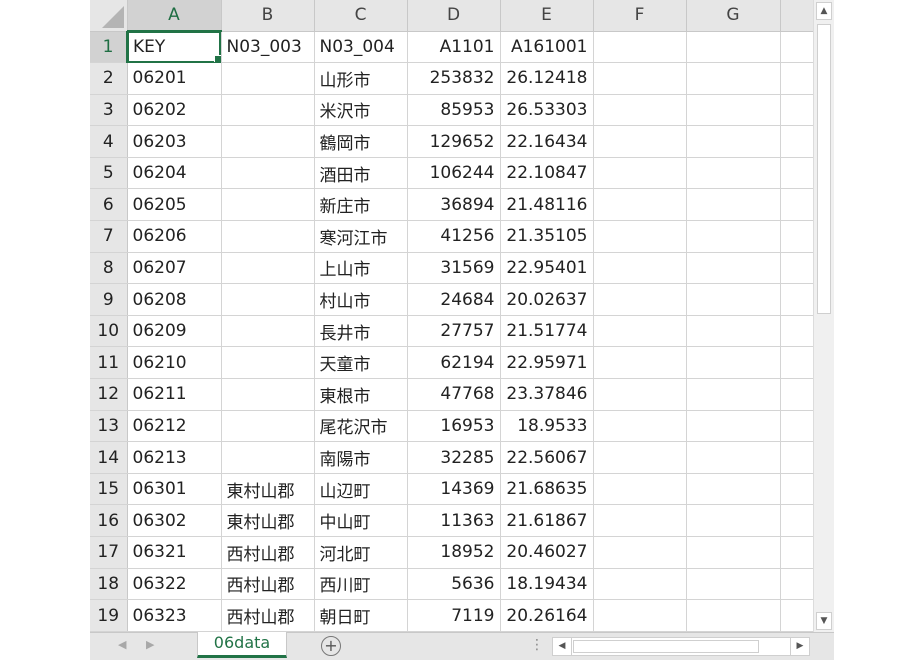 This screenshot has height=660, width=924. I want to click on plus-circle-icon: +, so click(331, 646).